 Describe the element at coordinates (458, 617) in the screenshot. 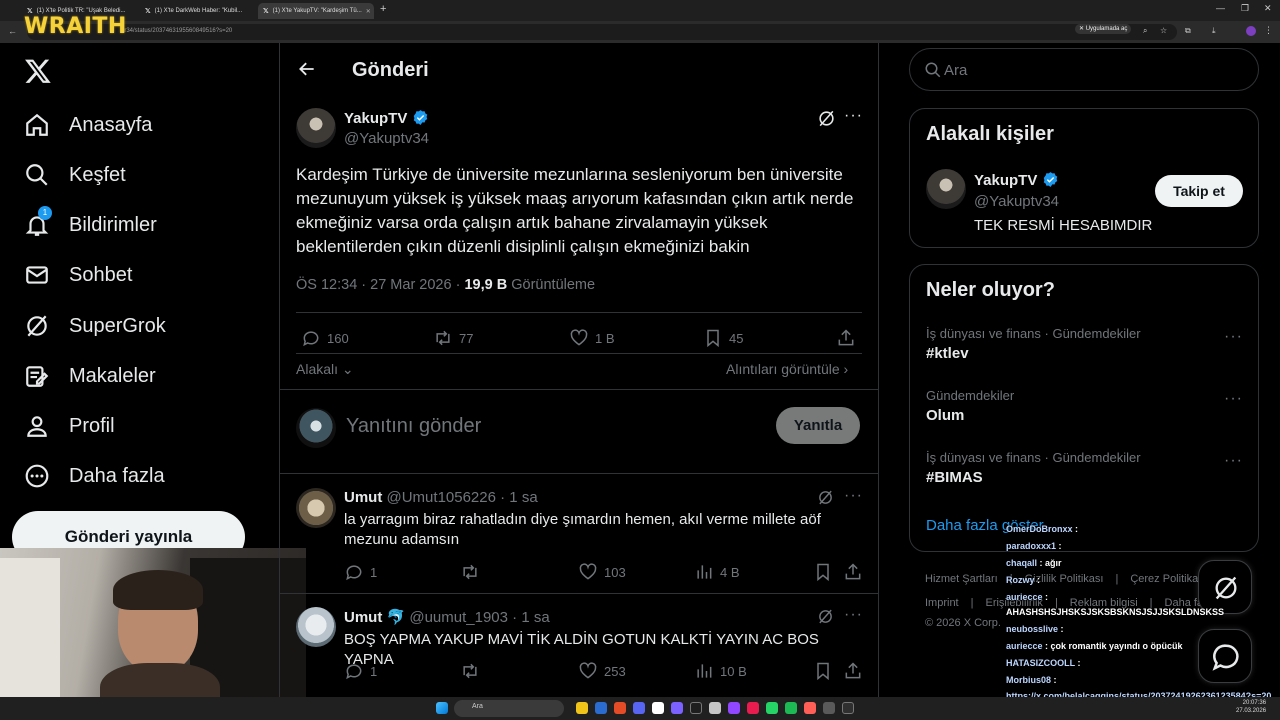

I see `reply-handle: @uumut_1903` at that location.